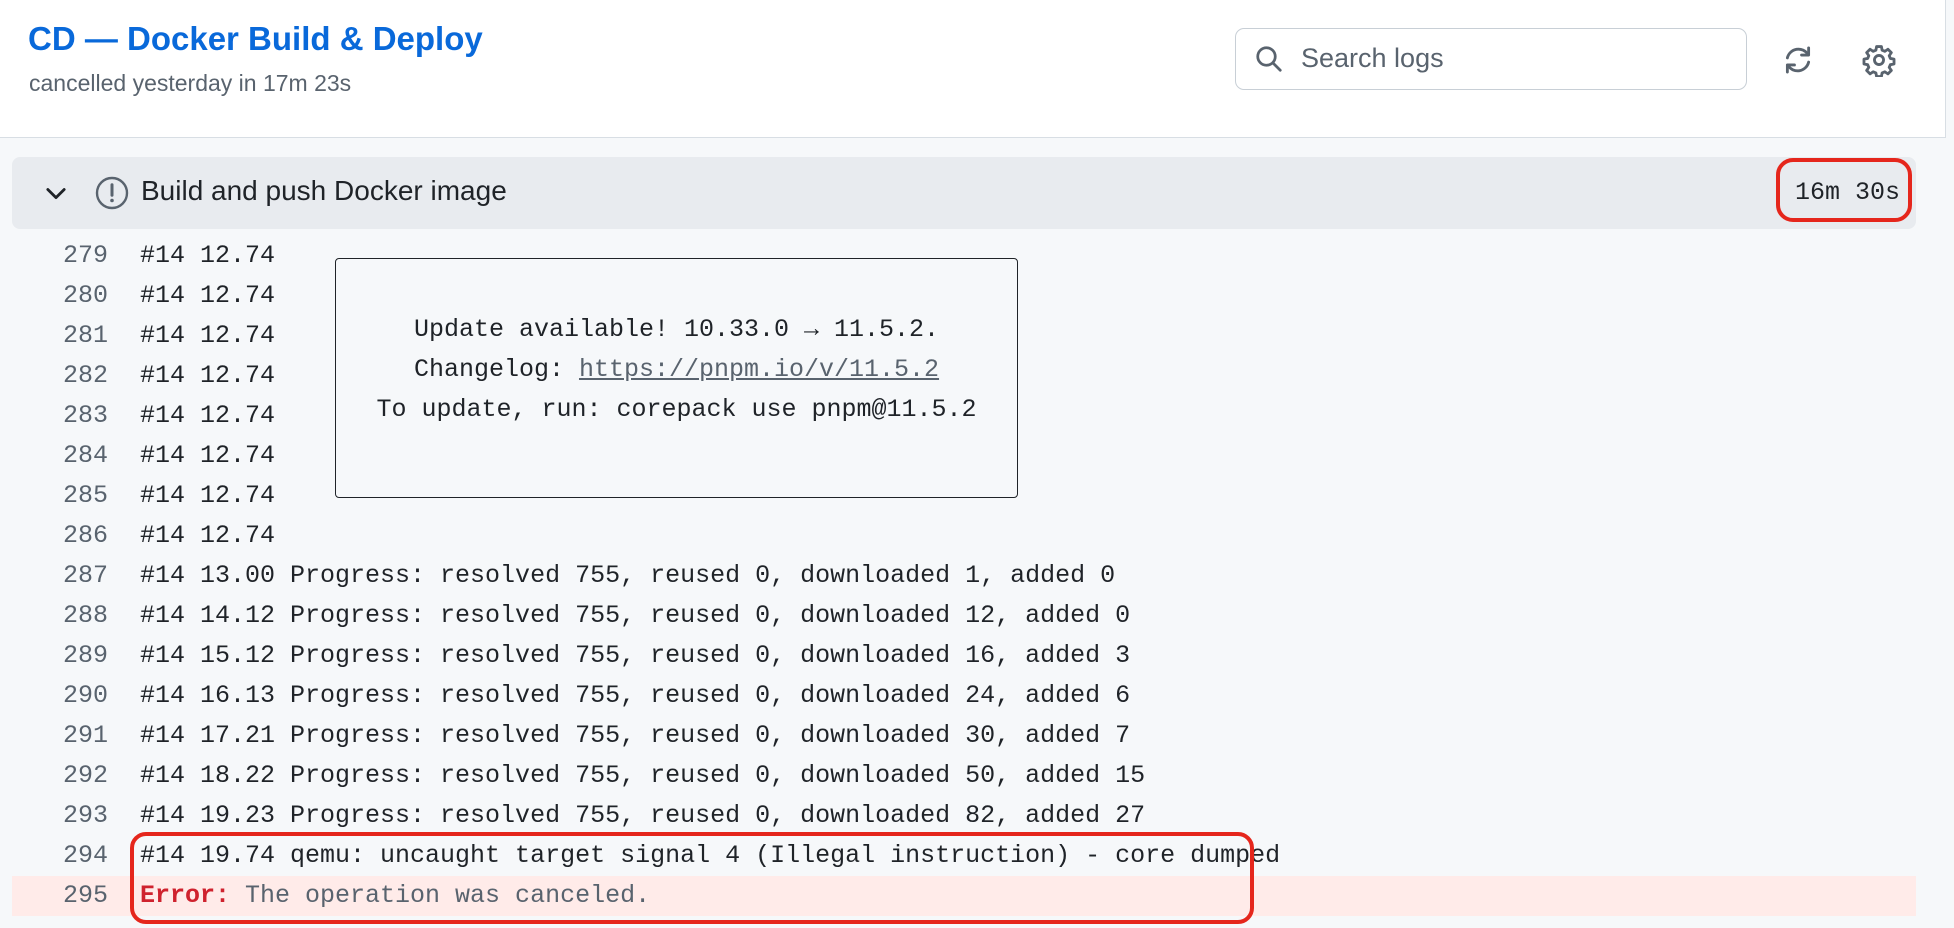 The width and height of the screenshot is (1954, 928). Describe the element at coordinates (54, 456) in the screenshot. I see `line-number: 284` at that location.